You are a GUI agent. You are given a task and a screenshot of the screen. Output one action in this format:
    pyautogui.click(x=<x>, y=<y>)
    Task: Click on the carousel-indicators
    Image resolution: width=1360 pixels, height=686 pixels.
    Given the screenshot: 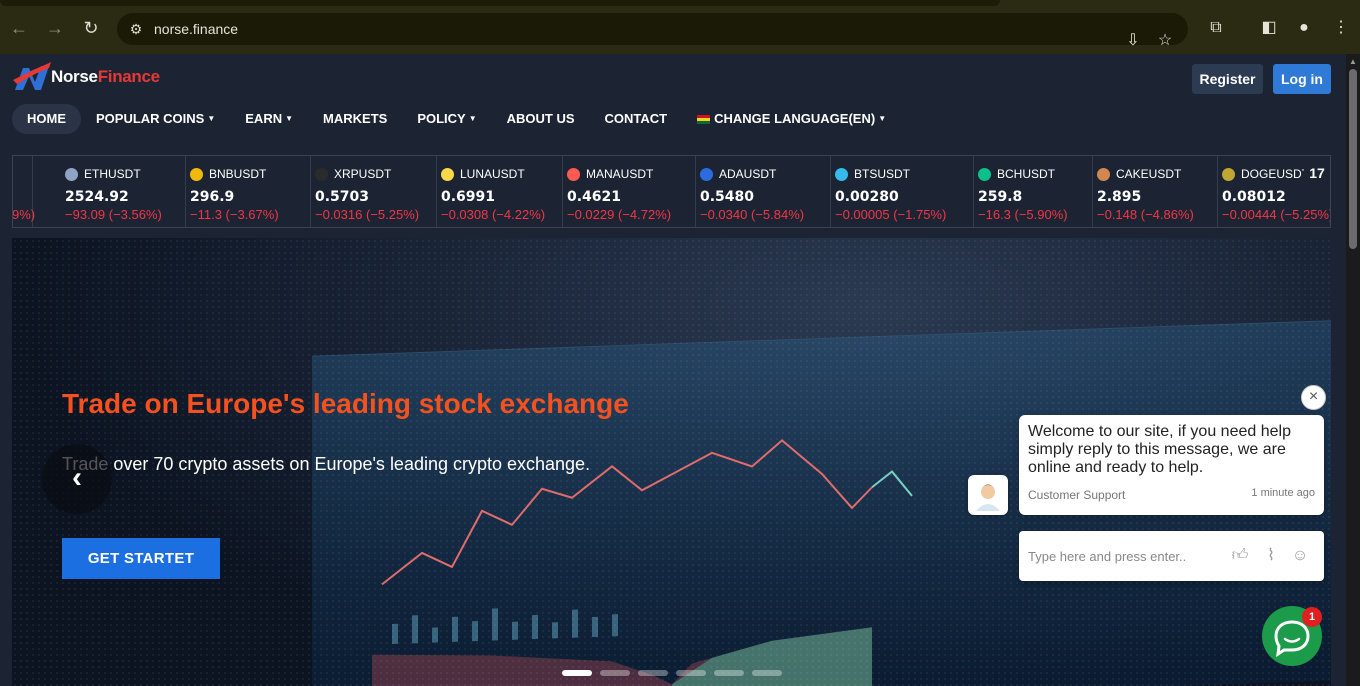 What is the action you would take?
    pyautogui.click(x=672, y=673)
    